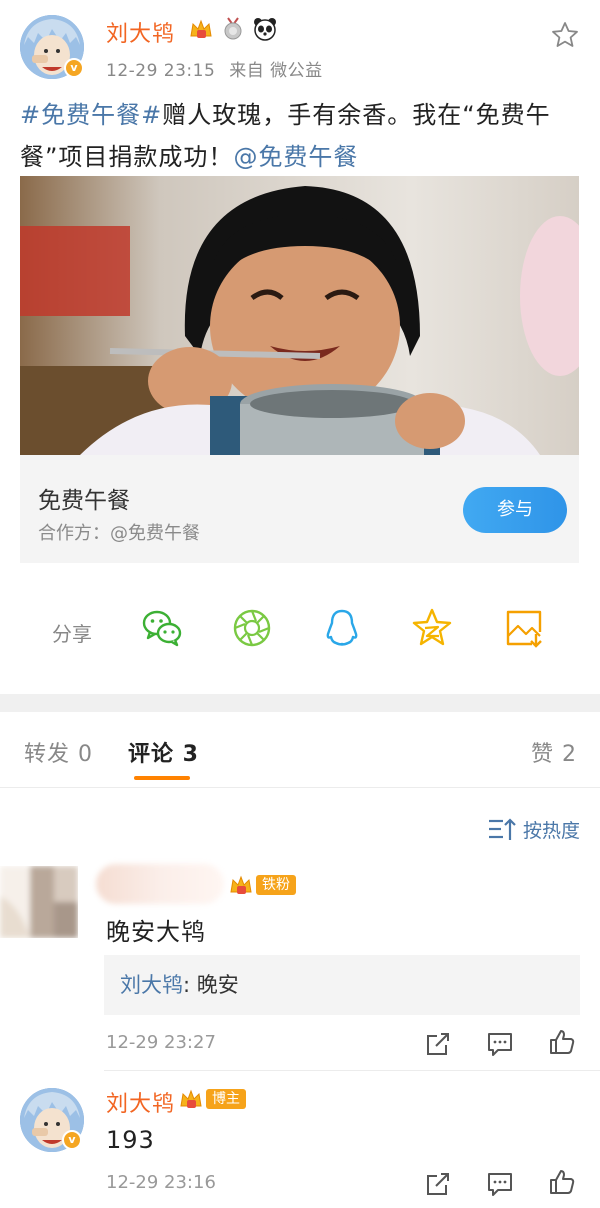 Image resolution: width=600 pixels, height=1208 pixels. Describe the element at coordinates (162, 778) in the screenshot. I see `tab-active-indicator` at that location.